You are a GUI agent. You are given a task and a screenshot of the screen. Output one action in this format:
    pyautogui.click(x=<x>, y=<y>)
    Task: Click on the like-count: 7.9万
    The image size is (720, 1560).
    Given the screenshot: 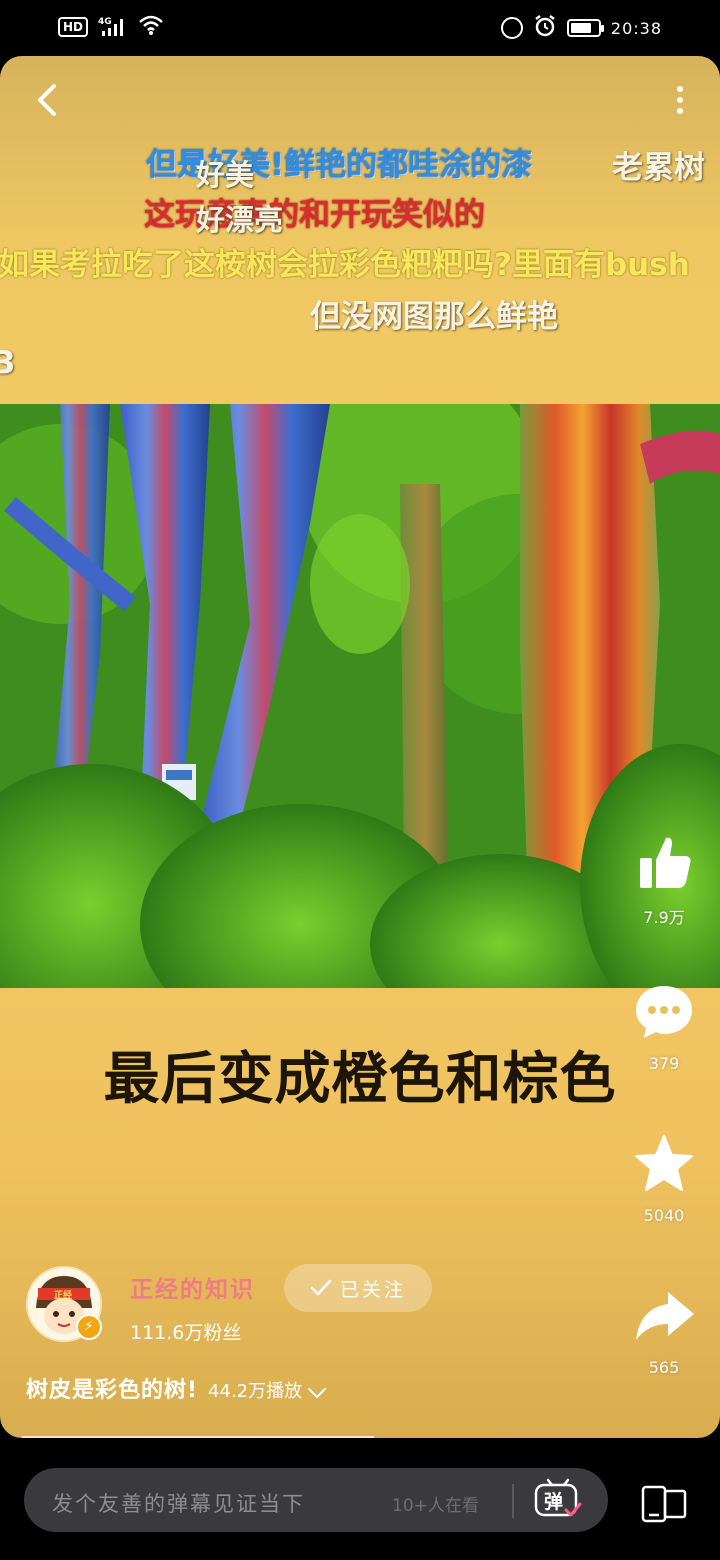 What is the action you would take?
    pyautogui.click(x=664, y=917)
    